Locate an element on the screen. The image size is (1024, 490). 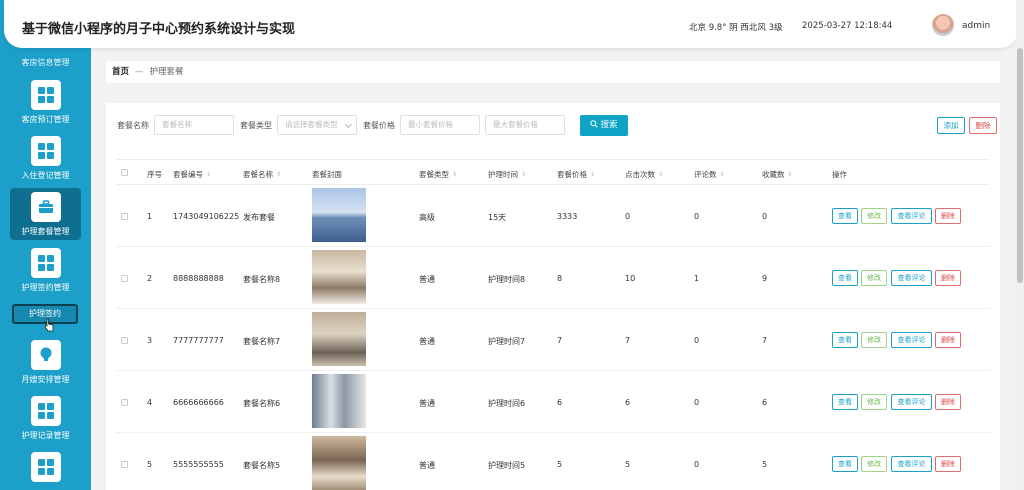
select-all-checkbox is located at coordinates (124, 172).